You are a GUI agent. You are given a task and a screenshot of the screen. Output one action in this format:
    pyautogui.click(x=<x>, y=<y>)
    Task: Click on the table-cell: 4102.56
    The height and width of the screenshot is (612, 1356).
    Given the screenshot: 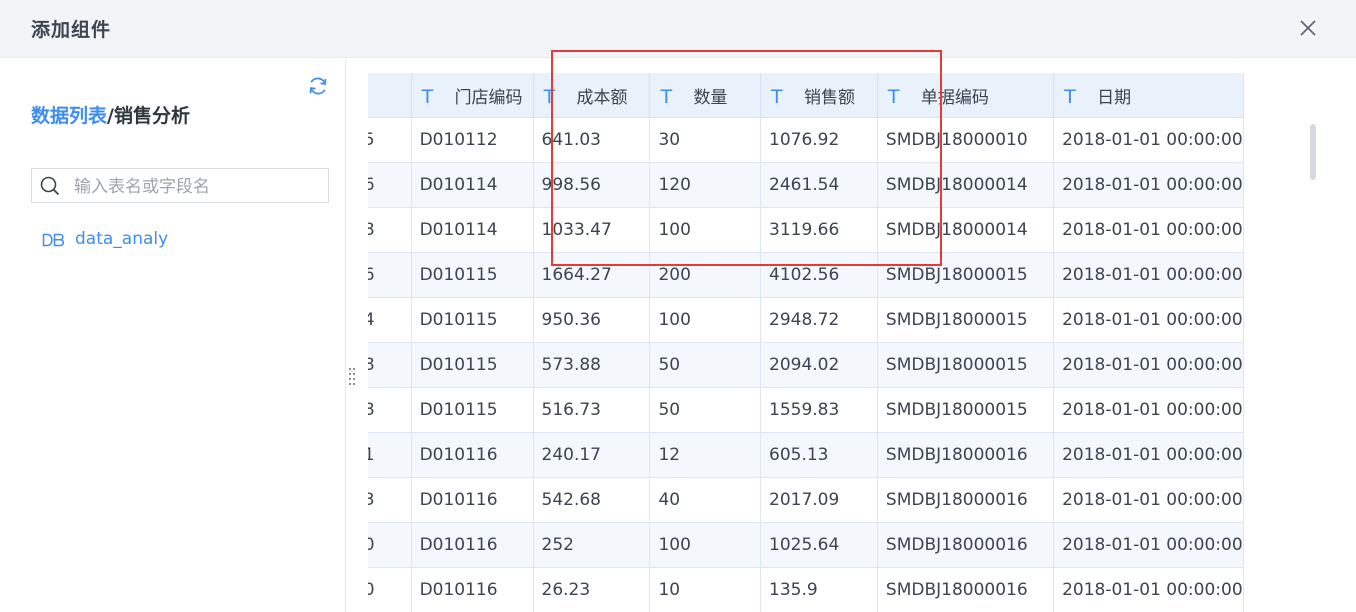 What is the action you would take?
    pyautogui.click(x=819, y=275)
    